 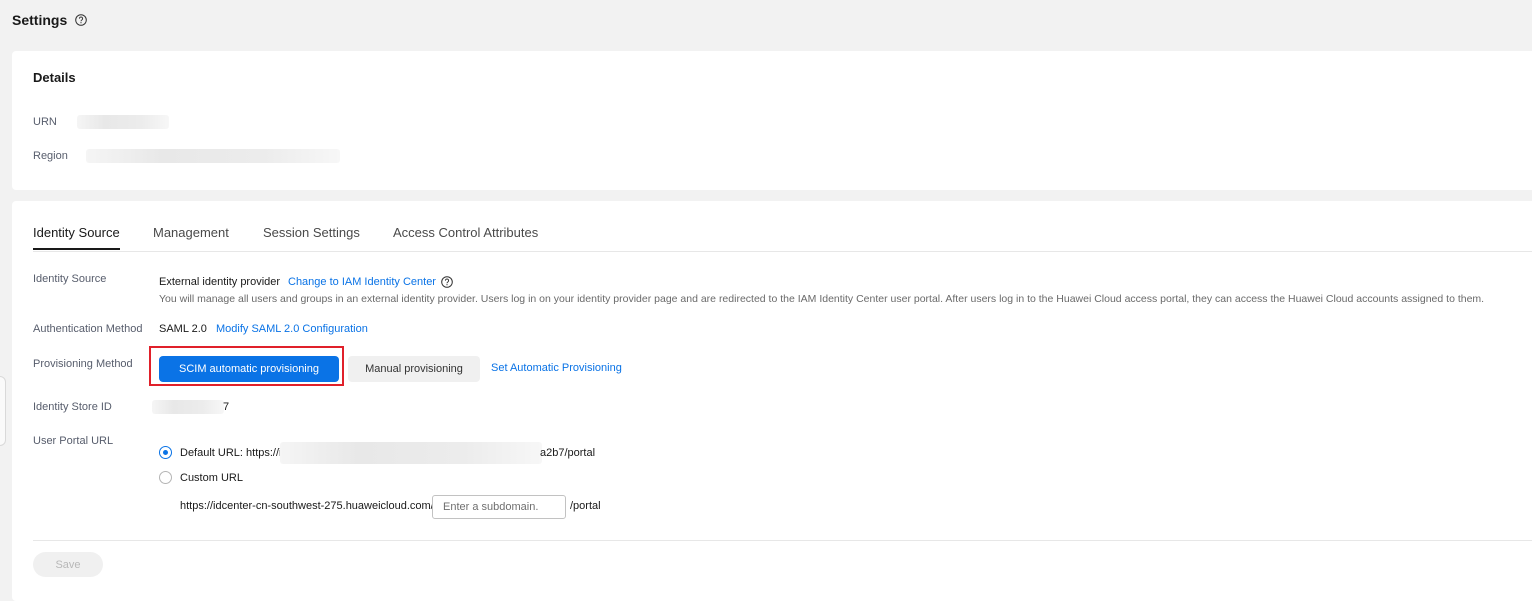 I want to click on set-automatic-provisioning-link: Set Automatic Provisioning, so click(x=556, y=368).